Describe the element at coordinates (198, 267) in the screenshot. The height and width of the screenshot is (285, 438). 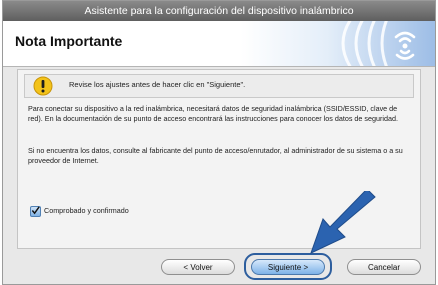
I see `back-button: < Volver` at that location.